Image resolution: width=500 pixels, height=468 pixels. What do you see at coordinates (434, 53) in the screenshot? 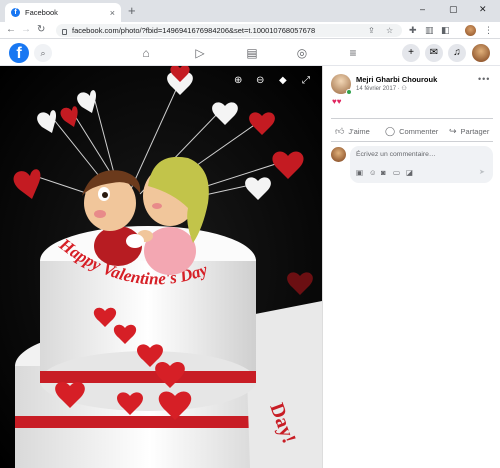
I see `messenger-icon: ✉` at bounding box center [434, 53].